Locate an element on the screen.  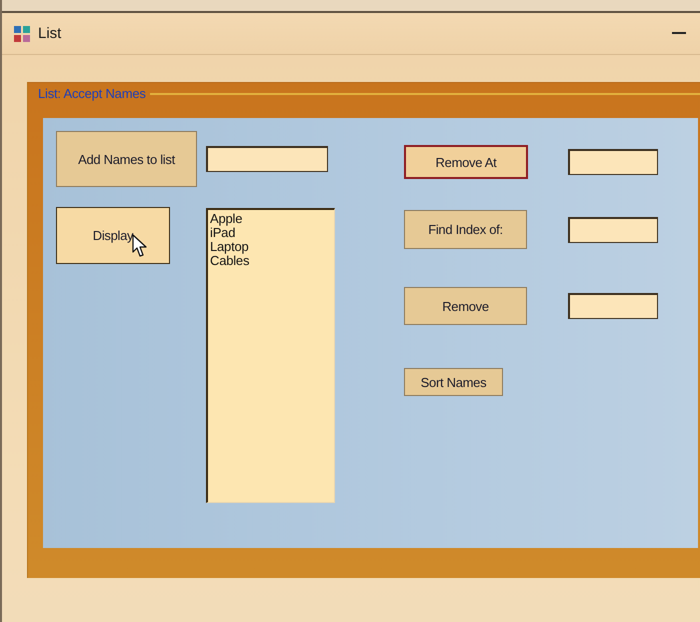
command-button: Remove At is located at coordinates (466, 162).